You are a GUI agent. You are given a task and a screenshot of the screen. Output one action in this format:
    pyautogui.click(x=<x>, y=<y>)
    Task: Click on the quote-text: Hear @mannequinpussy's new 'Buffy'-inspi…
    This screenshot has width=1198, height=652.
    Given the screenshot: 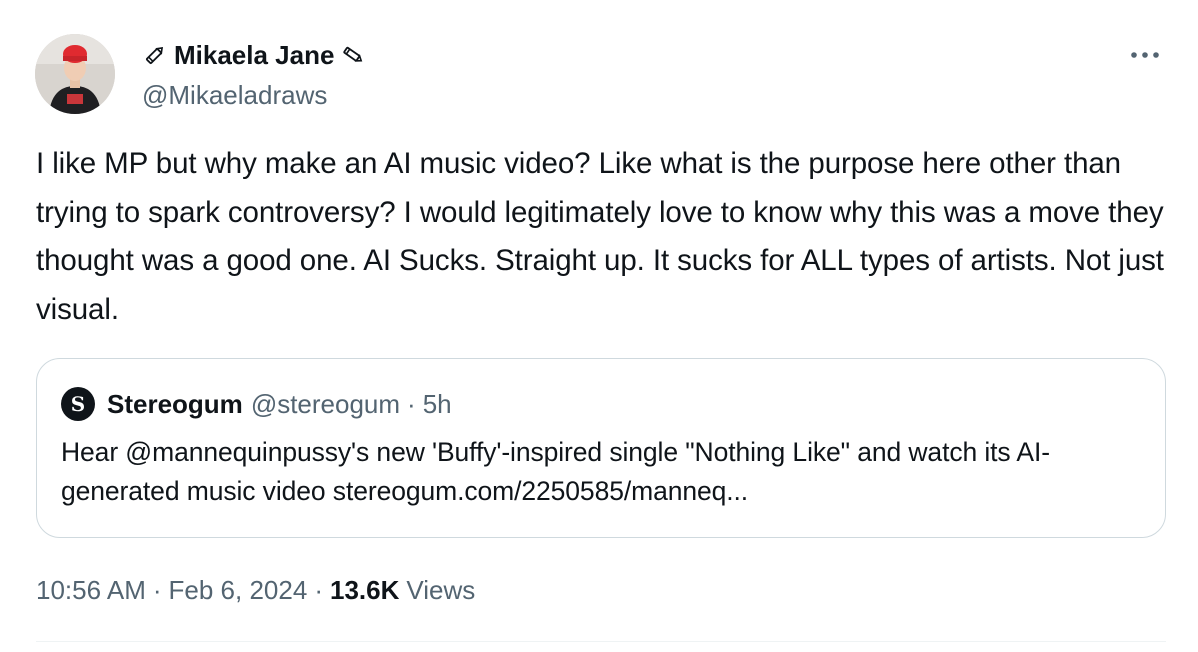 What is the action you would take?
    pyautogui.click(x=555, y=471)
    